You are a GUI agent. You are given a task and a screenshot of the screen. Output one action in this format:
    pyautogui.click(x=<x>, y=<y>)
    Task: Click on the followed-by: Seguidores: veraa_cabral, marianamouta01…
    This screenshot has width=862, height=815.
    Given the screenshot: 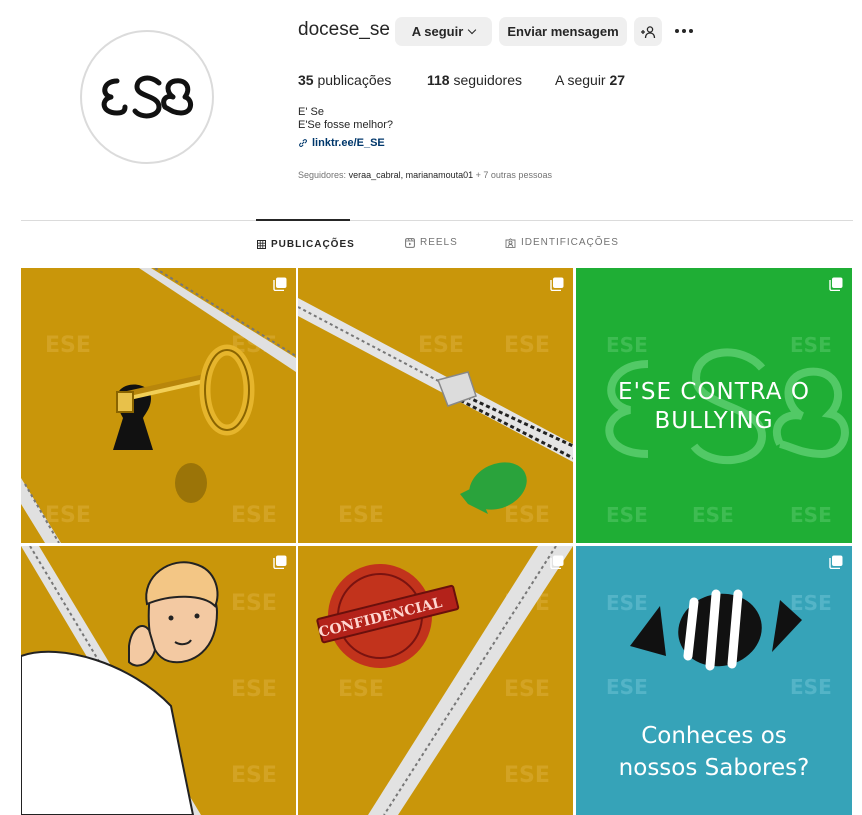 What is the action you would take?
    pyautogui.click(x=425, y=175)
    